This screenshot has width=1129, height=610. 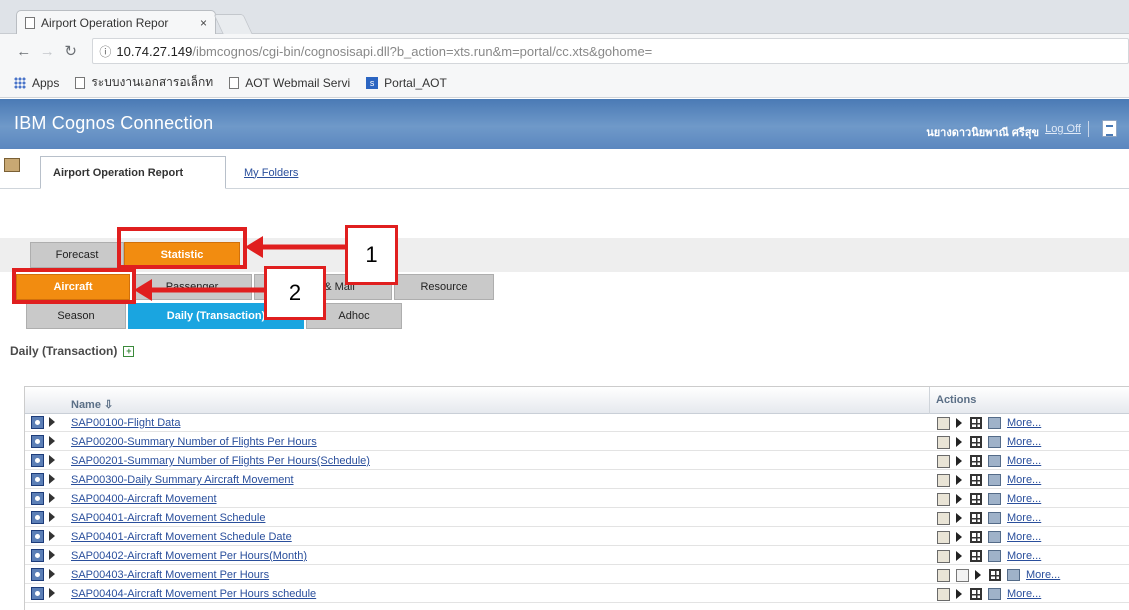 What do you see at coordinates (76, 316) in the screenshot?
I see `season-button: Season` at bounding box center [76, 316].